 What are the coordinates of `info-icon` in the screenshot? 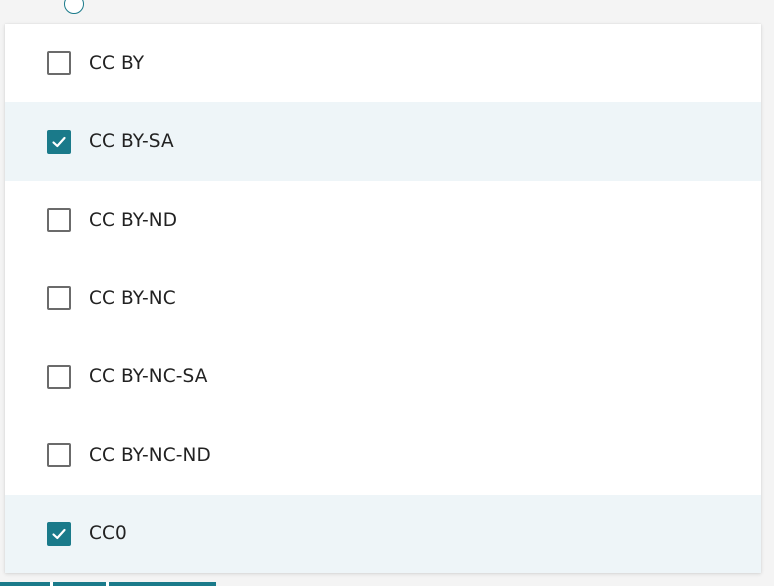 It's located at (74, 7).